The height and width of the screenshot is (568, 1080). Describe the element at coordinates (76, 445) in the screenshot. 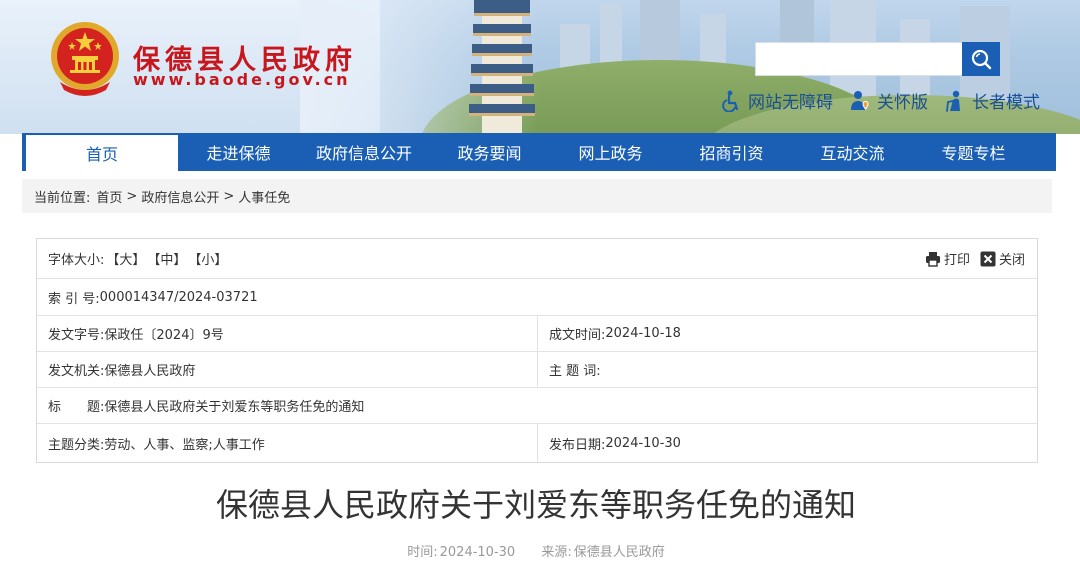

I see `category-label: 主题分类:` at that location.